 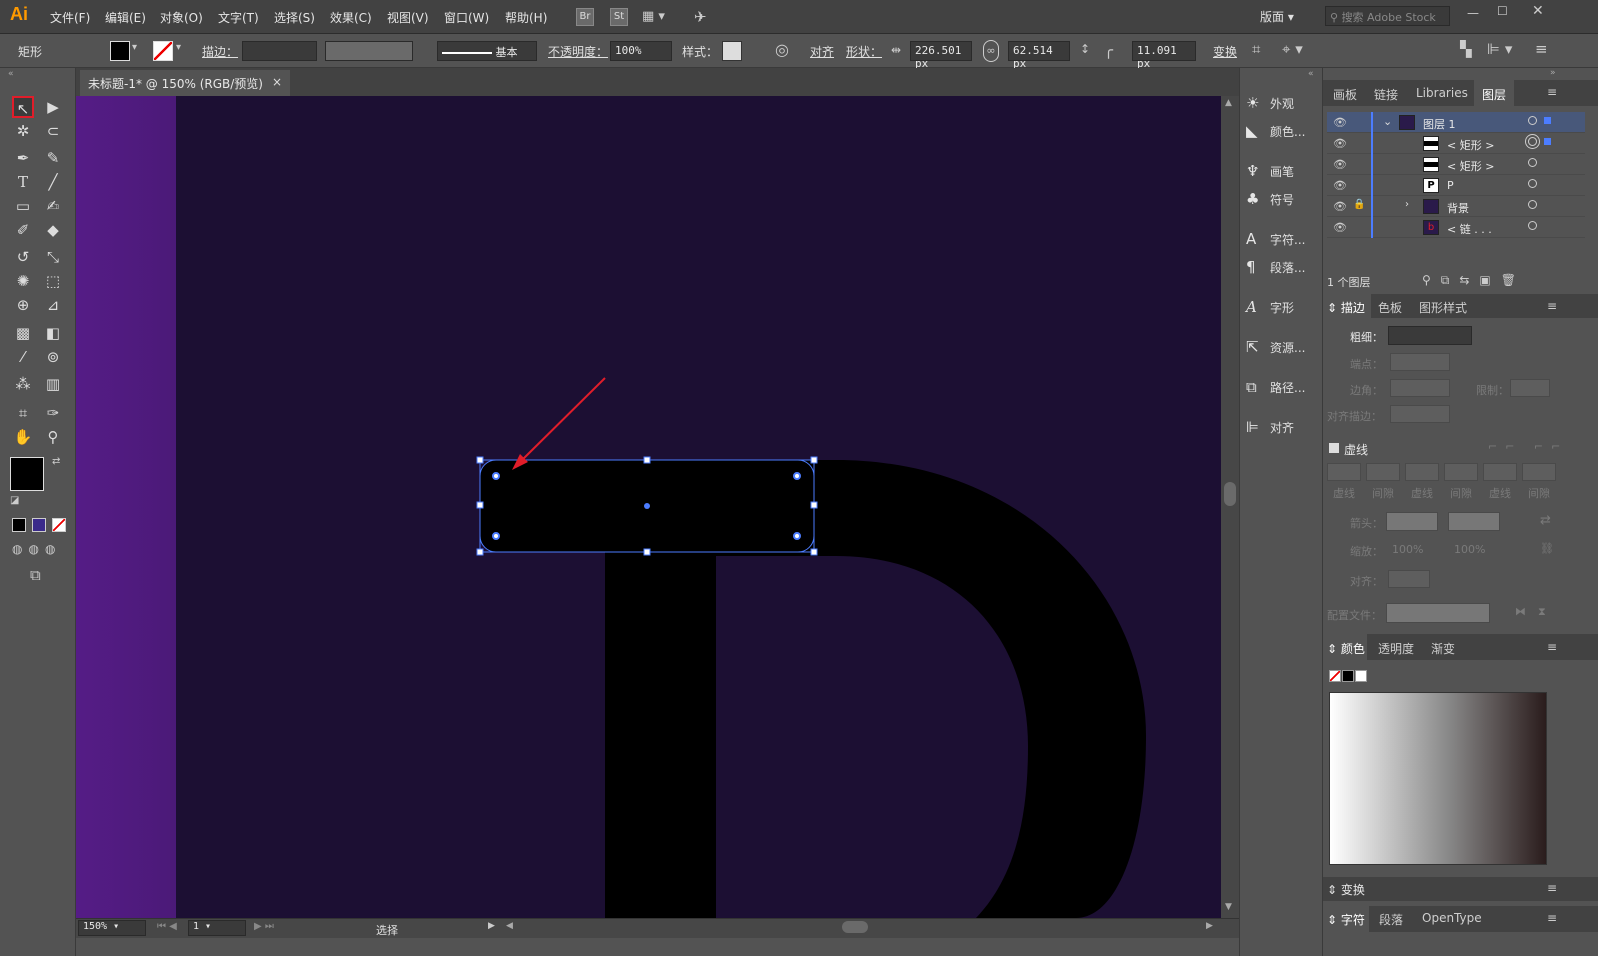 I want to click on tab-layers: 图层, so click(x=1494, y=94).